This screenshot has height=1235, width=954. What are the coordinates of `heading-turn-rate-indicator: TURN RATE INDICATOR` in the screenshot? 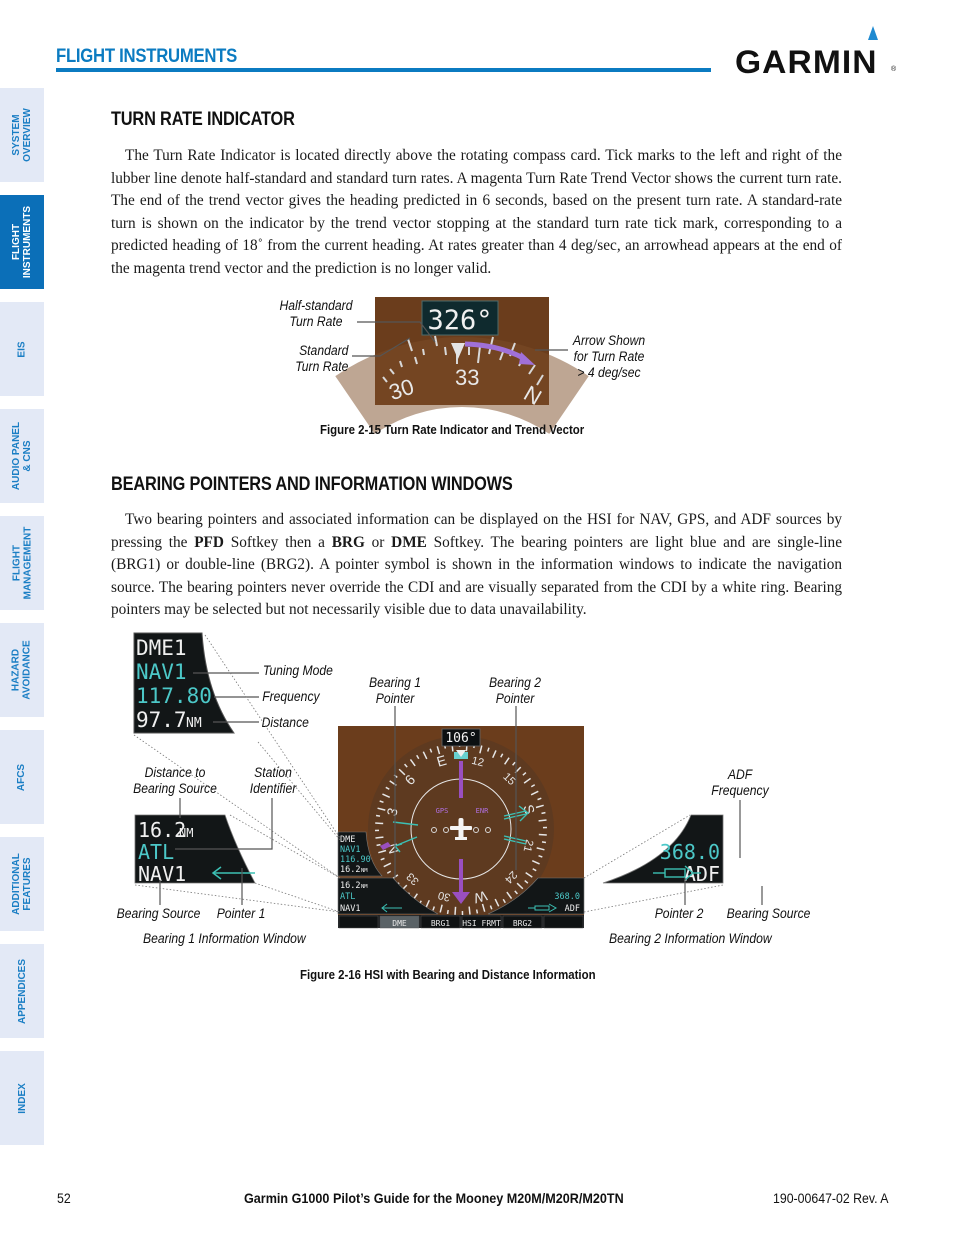 It's located at (203, 119).